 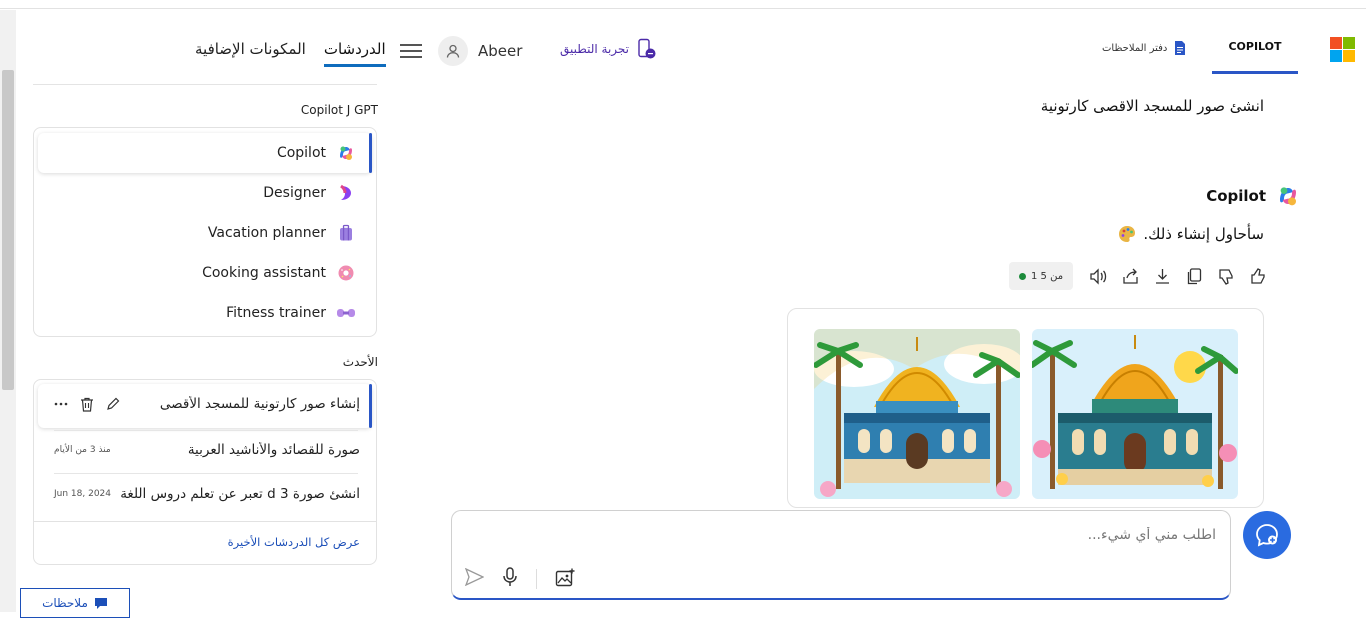 What do you see at coordinates (565, 579) in the screenshot?
I see `add-image-icon` at bounding box center [565, 579].